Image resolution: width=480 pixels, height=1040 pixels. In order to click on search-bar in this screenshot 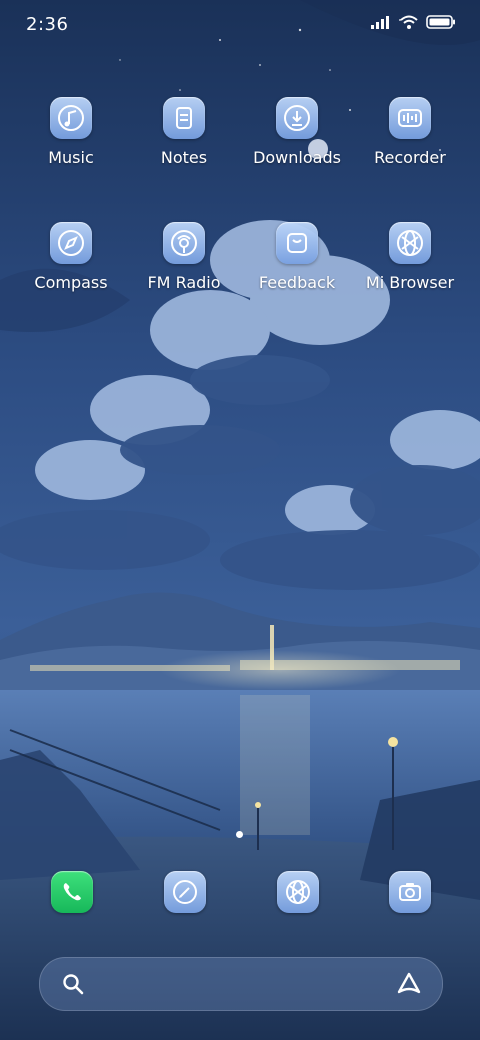, I will do `click(241, 984)`.